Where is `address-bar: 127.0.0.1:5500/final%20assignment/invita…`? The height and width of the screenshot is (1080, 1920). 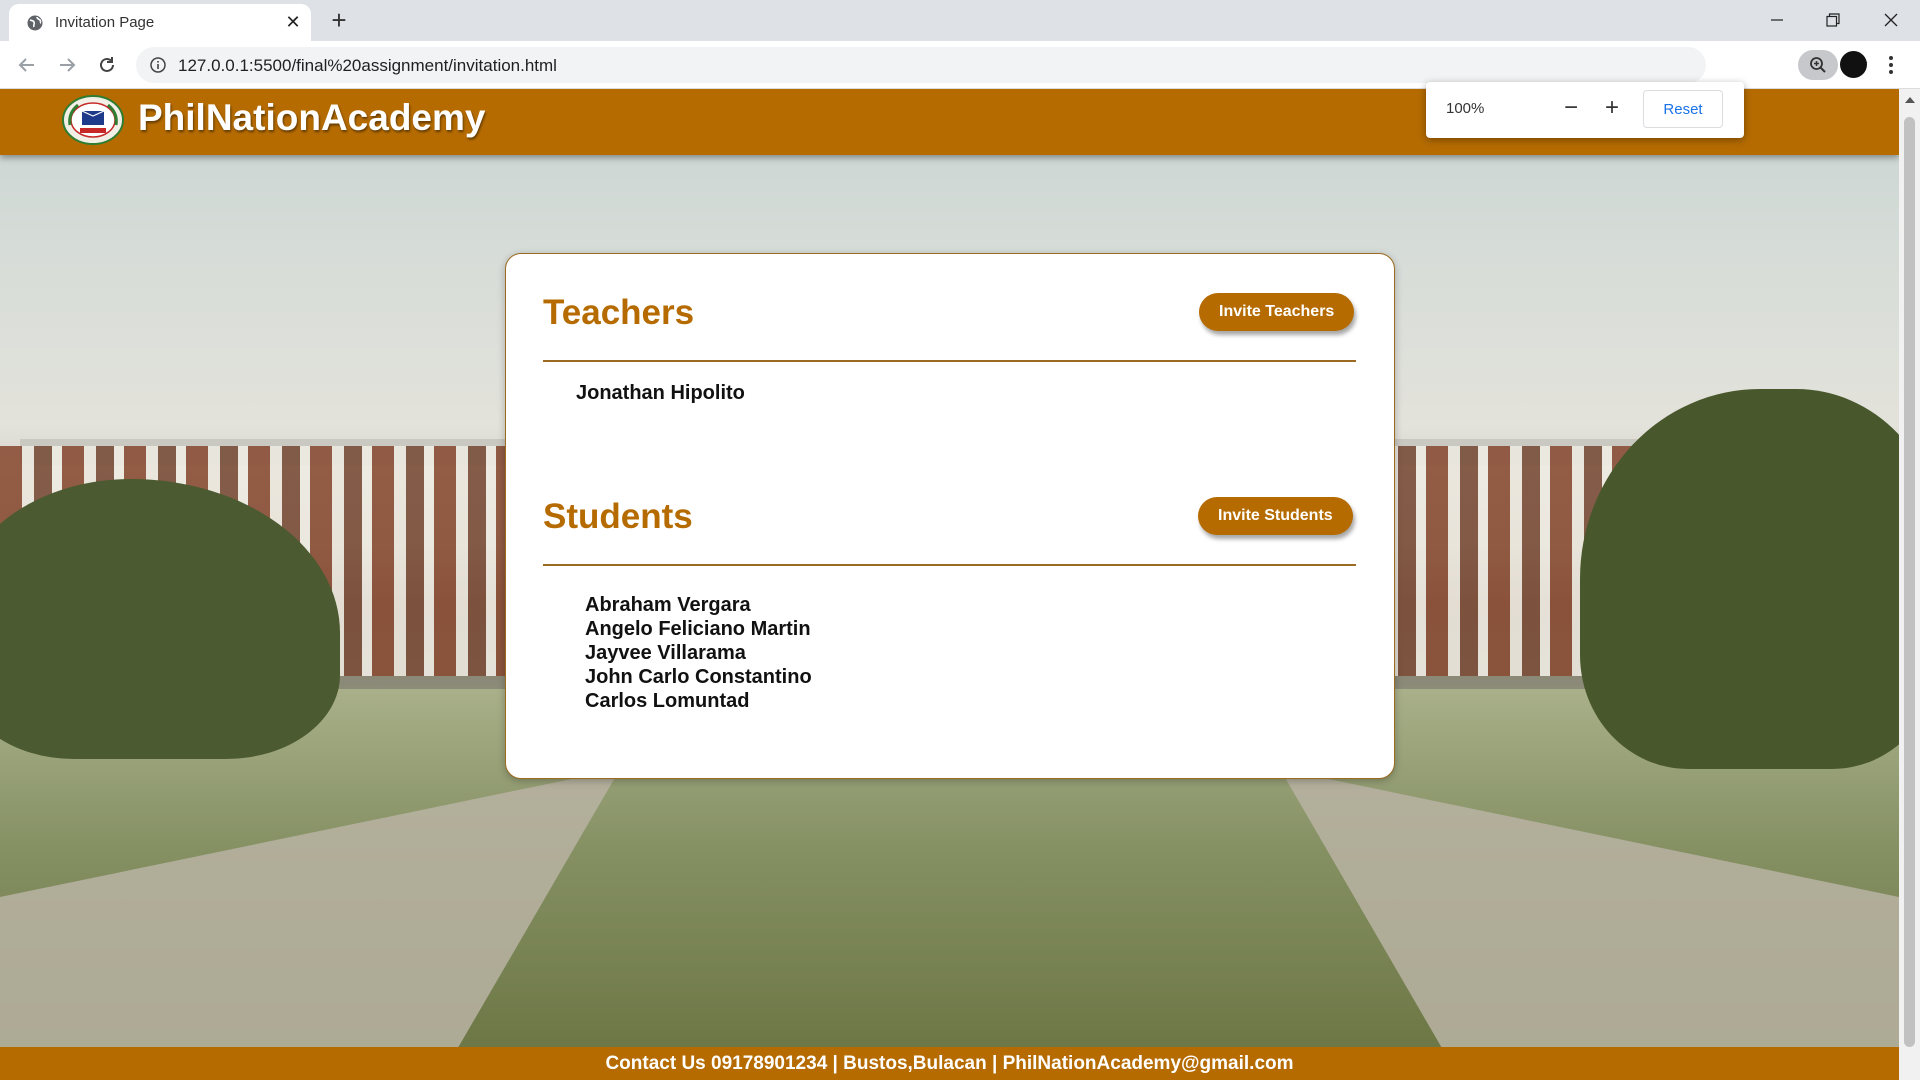 address-bar: 127.0.0.1:5500/final%20assignment/invita… is located at coordinates (1002, 65).